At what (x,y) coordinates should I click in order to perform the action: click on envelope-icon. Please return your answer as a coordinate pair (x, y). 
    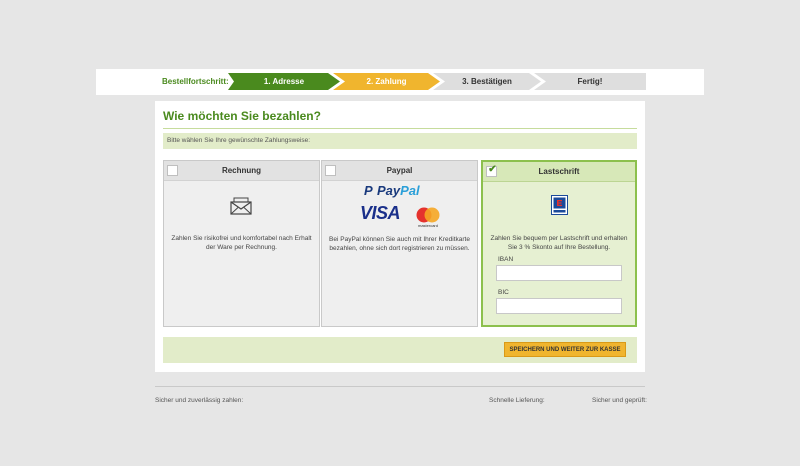
    Looking at the image, I should click on (241, 206).